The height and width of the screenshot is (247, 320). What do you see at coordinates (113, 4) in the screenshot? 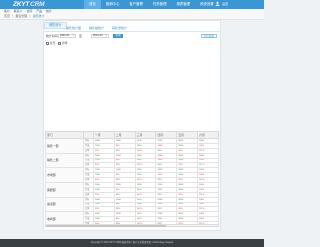
I see `nav-item: 营销中心` at bounding box center [113, 4].